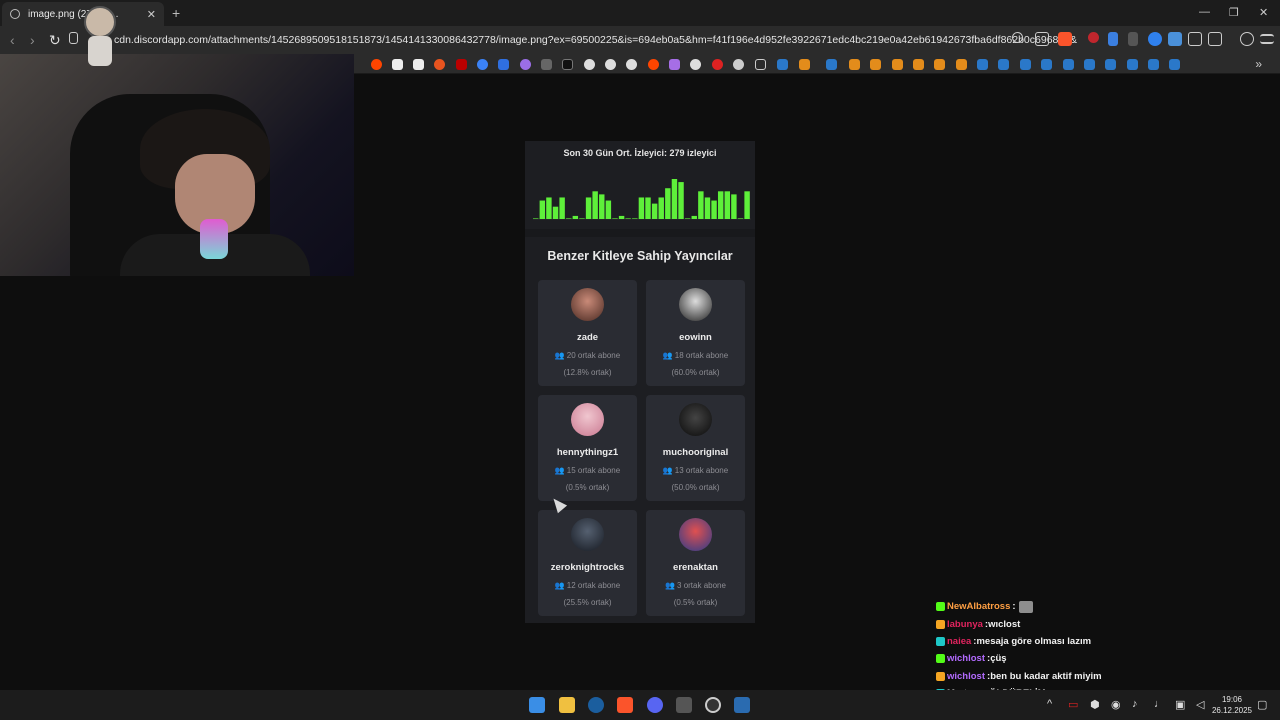 The image size is (1280, 720). What do you see at coordinates (1017, 37) in the screenshot?
I see `zoom-icon` at bounding box center [1017, 37].